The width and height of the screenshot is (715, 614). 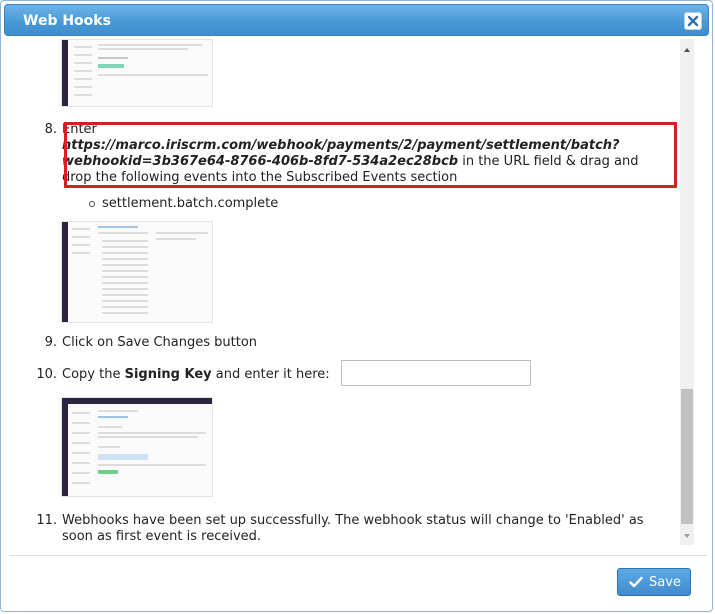 I want to click on step-11-number: 11., so click(x=46, y=520).